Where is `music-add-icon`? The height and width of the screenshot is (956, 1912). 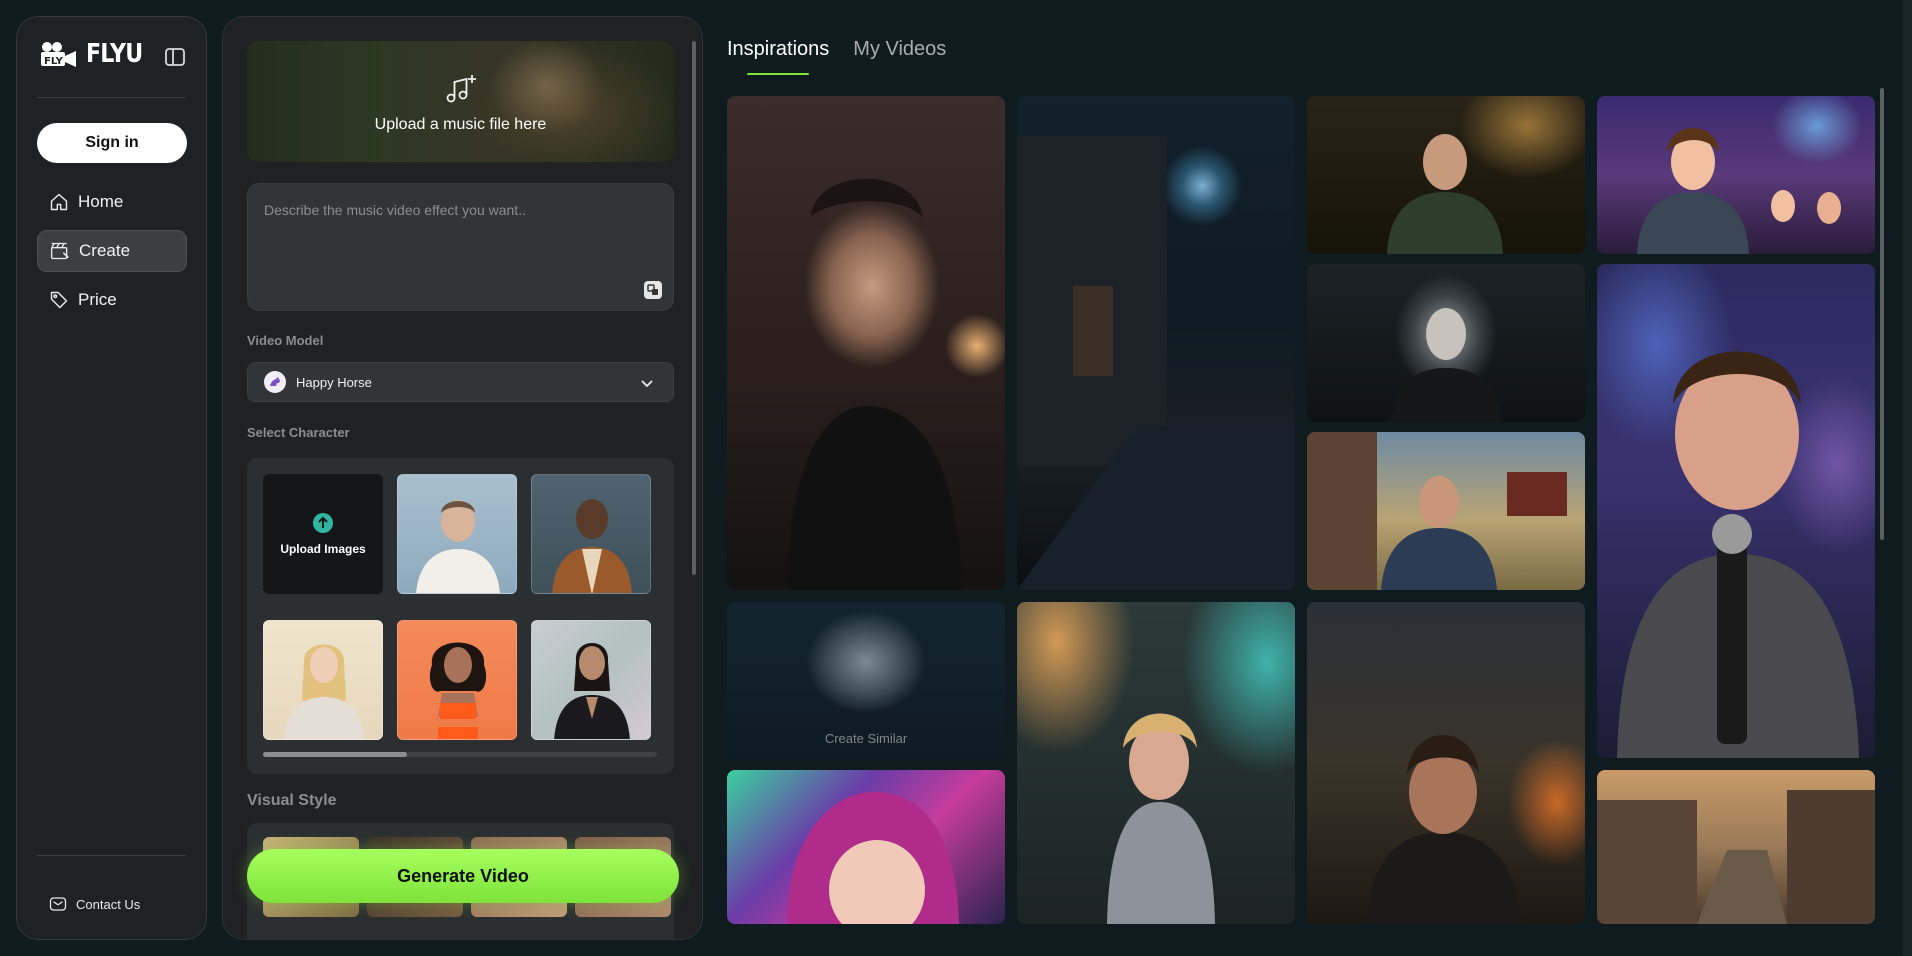
music-add-icon is located at coordinates (461, 88).